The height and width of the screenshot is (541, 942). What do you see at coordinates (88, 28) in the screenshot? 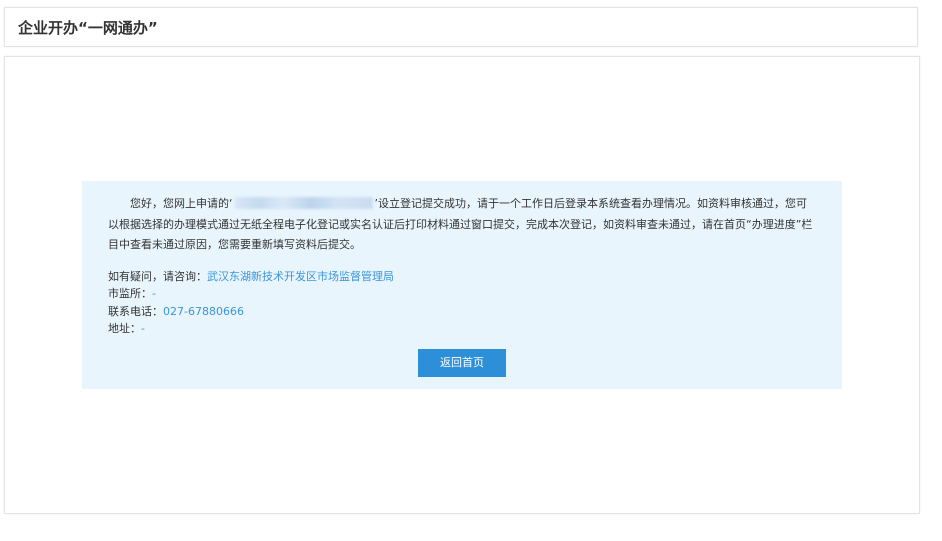
I see `page-title: 企业开办“一网通办”` at bounding box center [88, 28].